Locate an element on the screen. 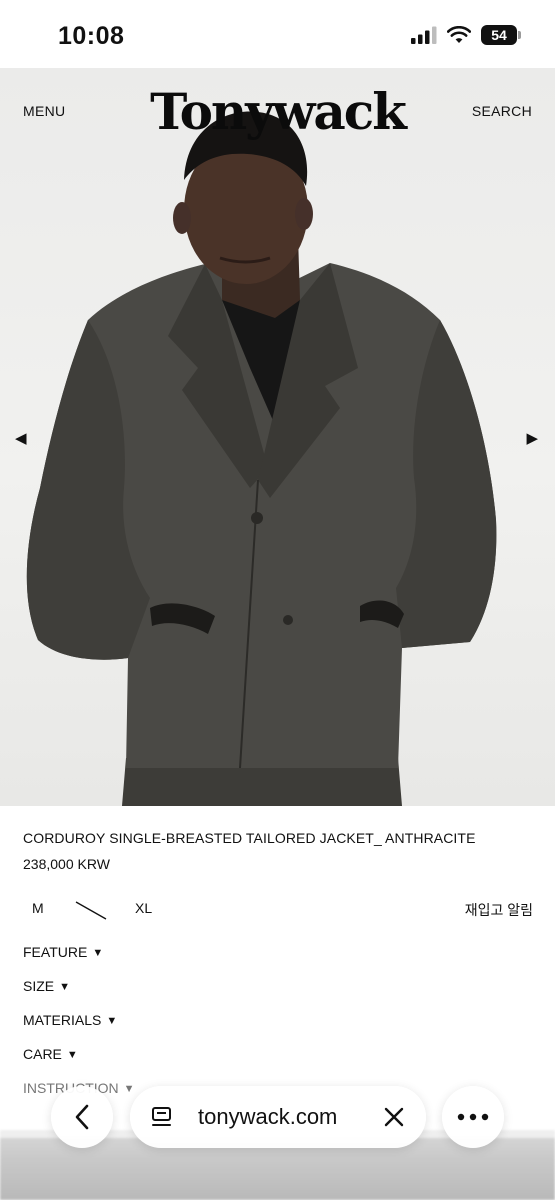  status-bar: 10:08 54 is located at coordinates (277, 34).